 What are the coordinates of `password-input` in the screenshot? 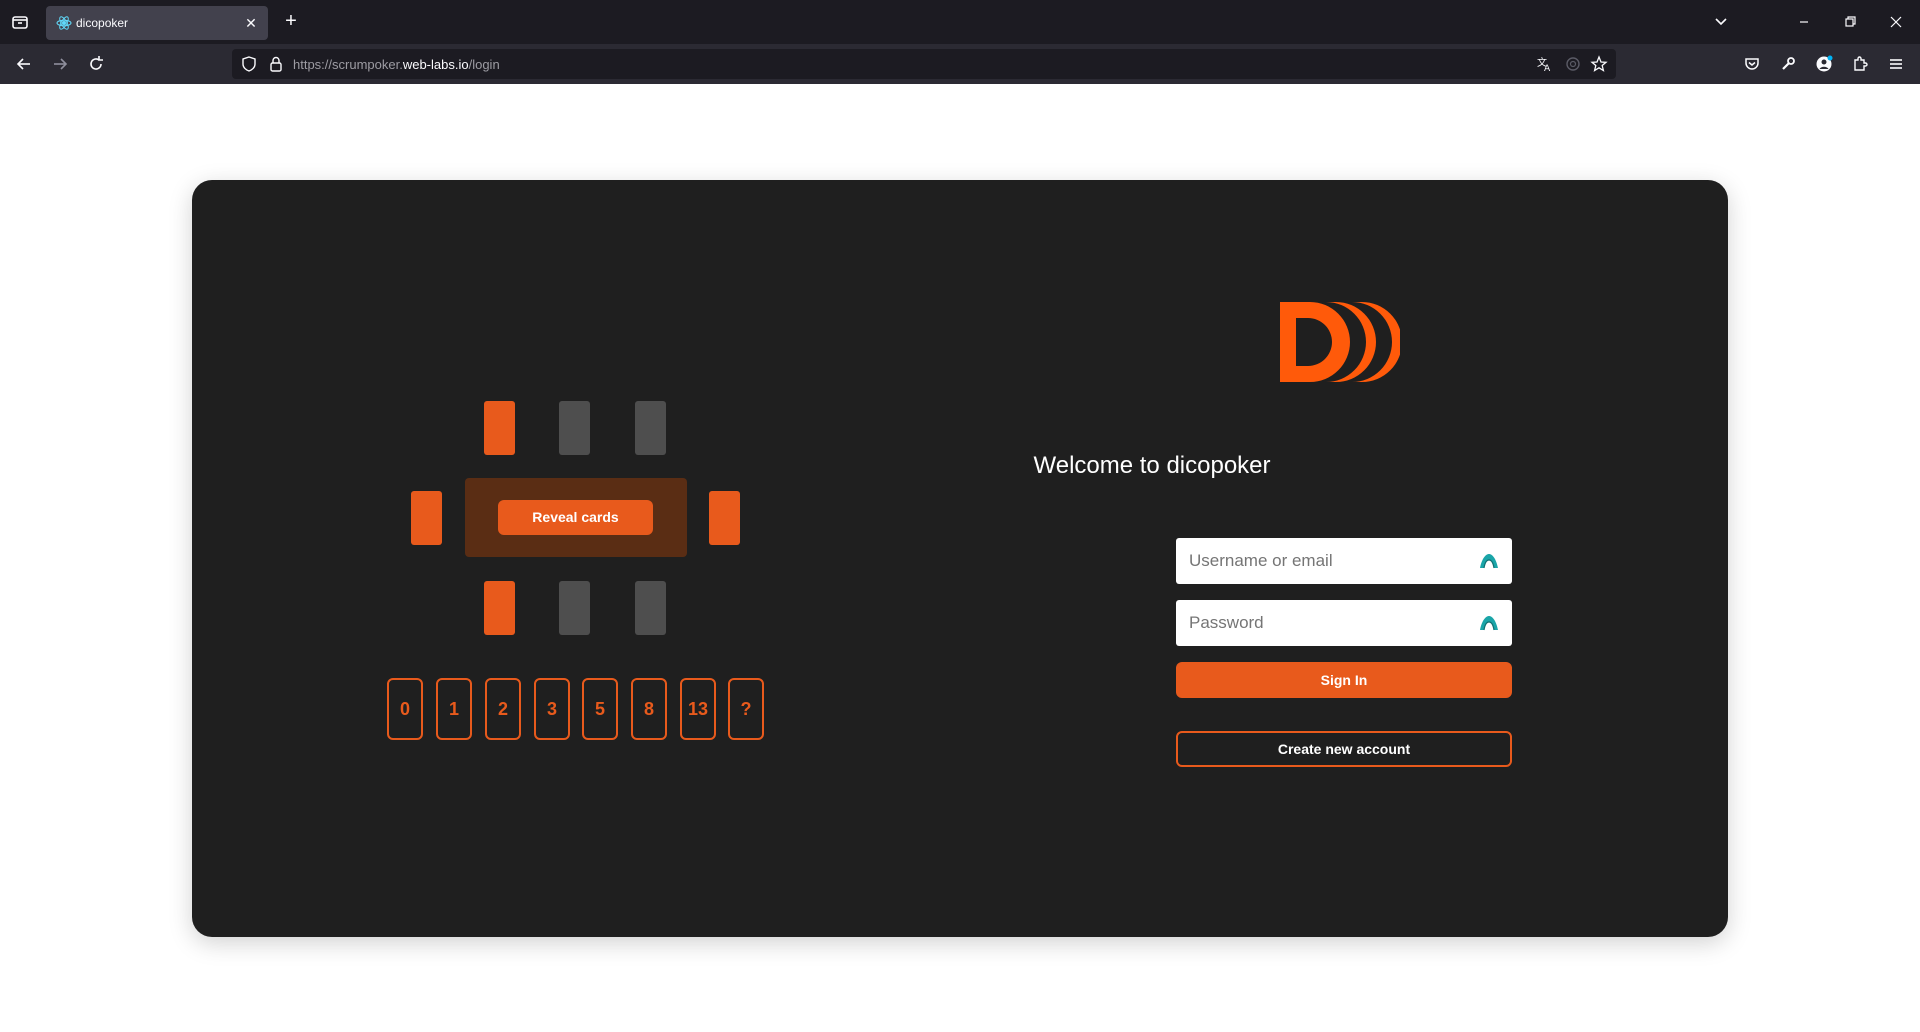 It's located at (1321, 623).